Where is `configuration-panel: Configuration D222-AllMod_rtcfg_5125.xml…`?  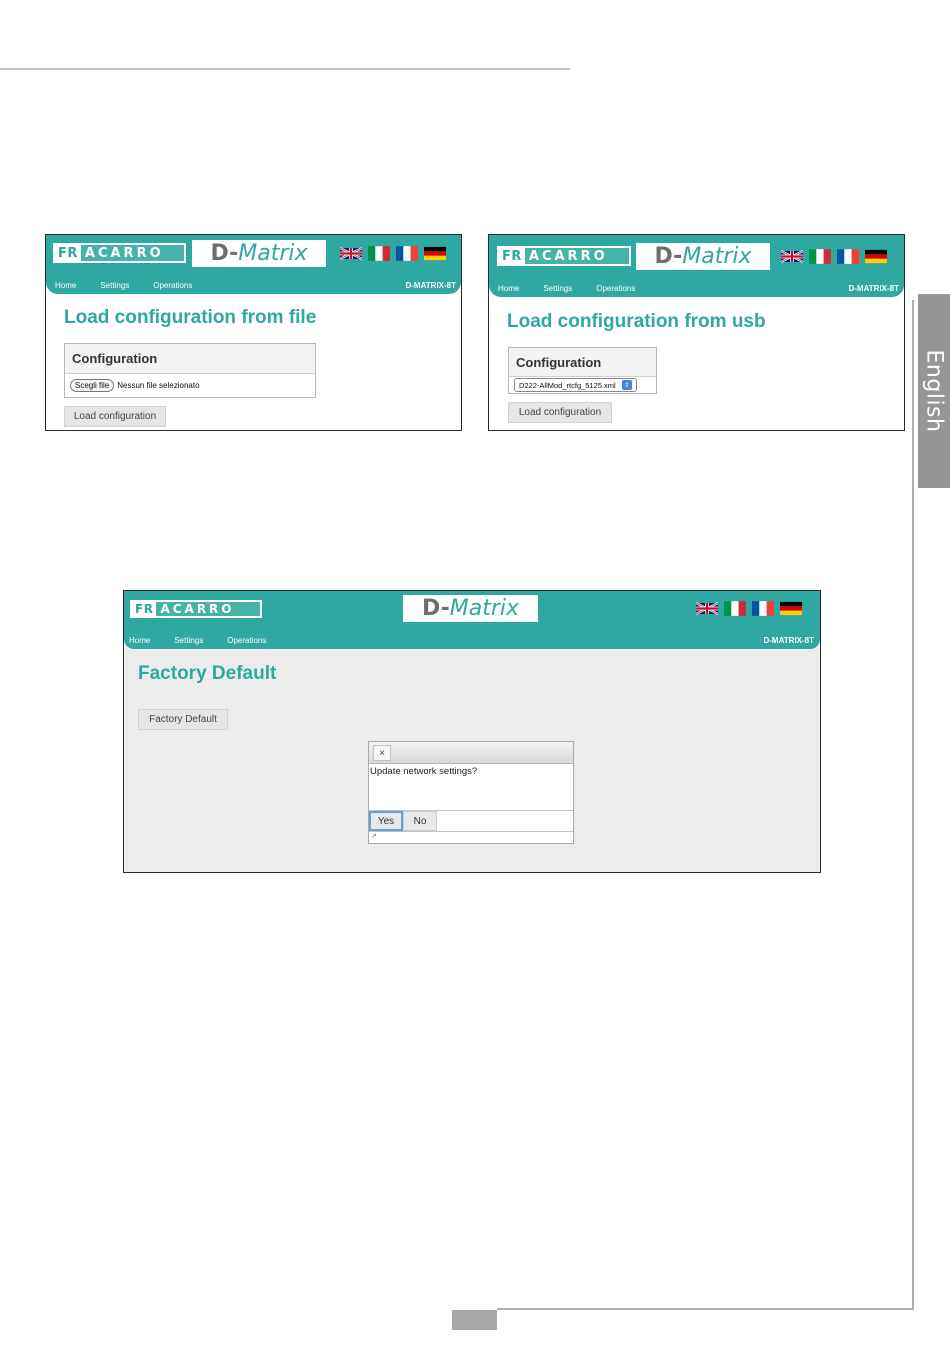
configuration-panel: Configuration D222-AllMod_rtcfg_5125.xml… is located at coordinates (582, 370).